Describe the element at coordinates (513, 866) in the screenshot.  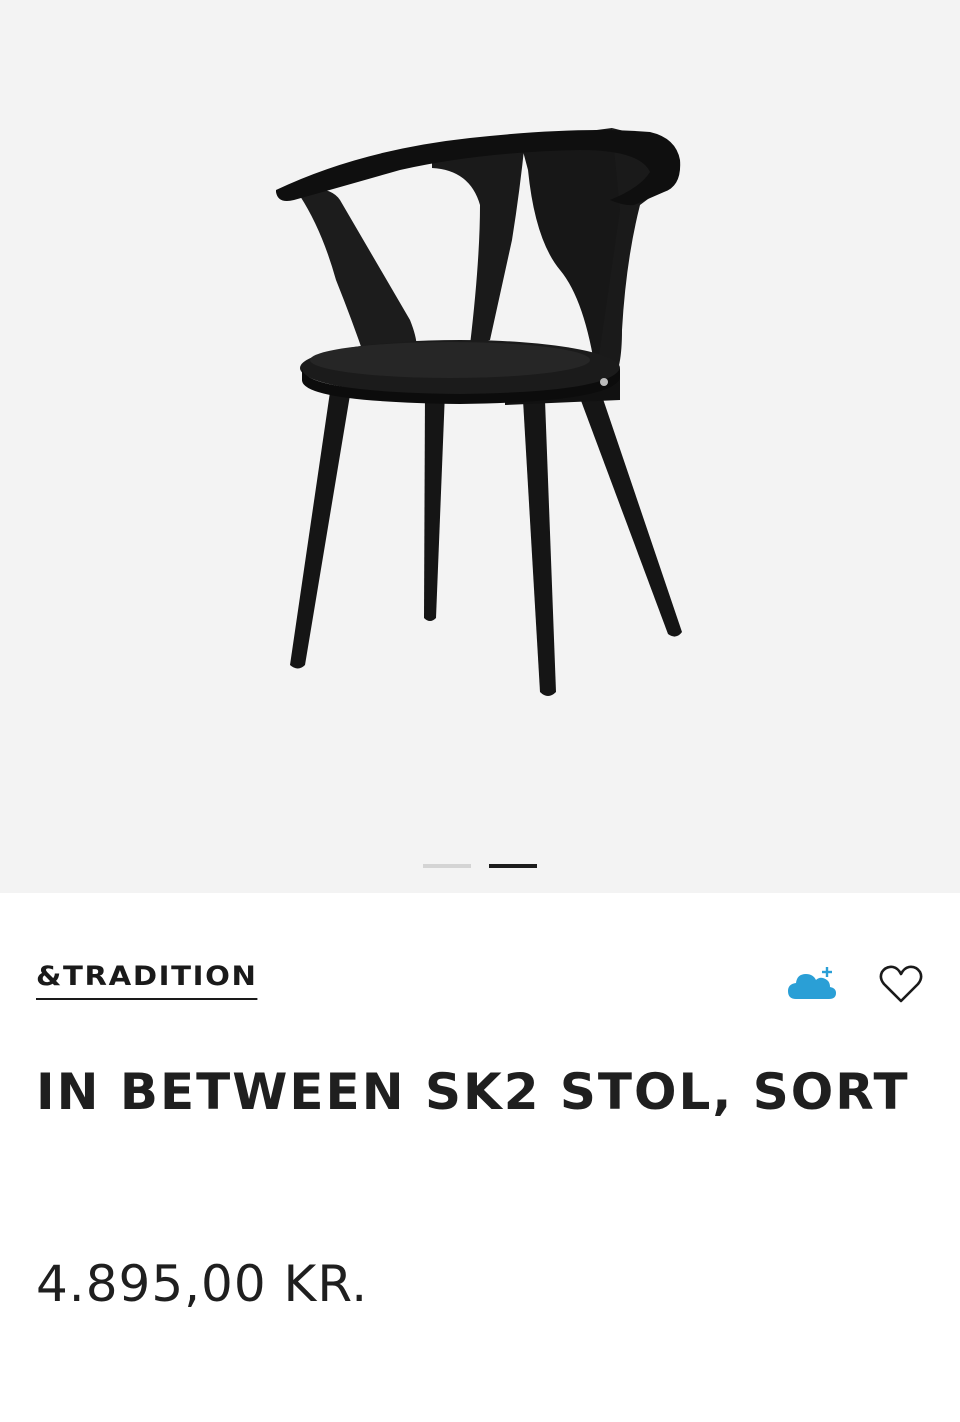
I see `pager-dot-2-active` at that location.